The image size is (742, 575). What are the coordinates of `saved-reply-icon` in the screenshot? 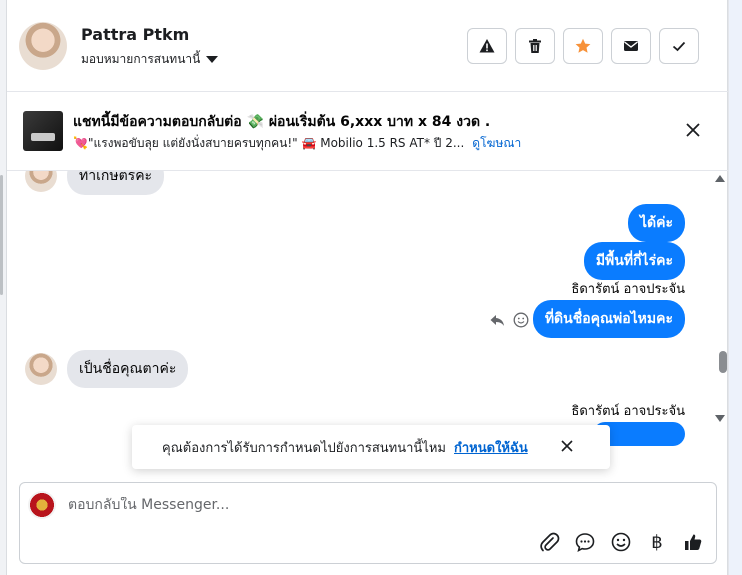 It's located at (585, 542).